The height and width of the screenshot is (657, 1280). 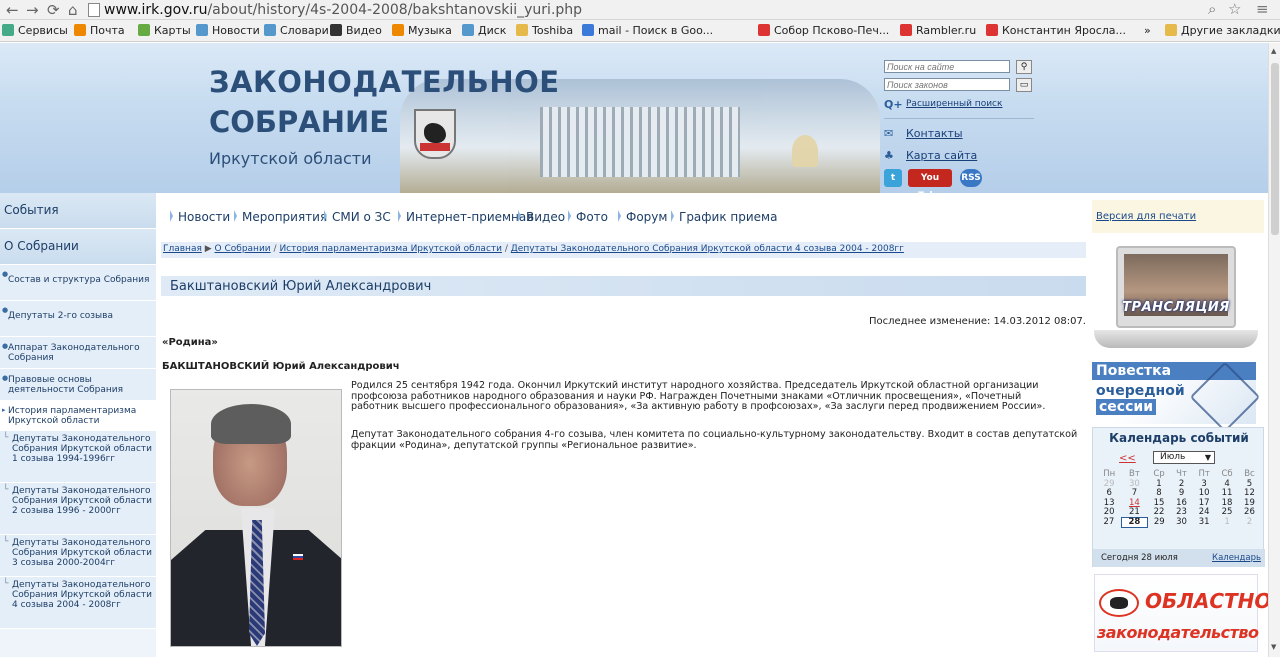 What do you see at coordinates (1024, 67) in the screenshot?
I see `search-icon: ⚲` at bounding box center [1024, 67].